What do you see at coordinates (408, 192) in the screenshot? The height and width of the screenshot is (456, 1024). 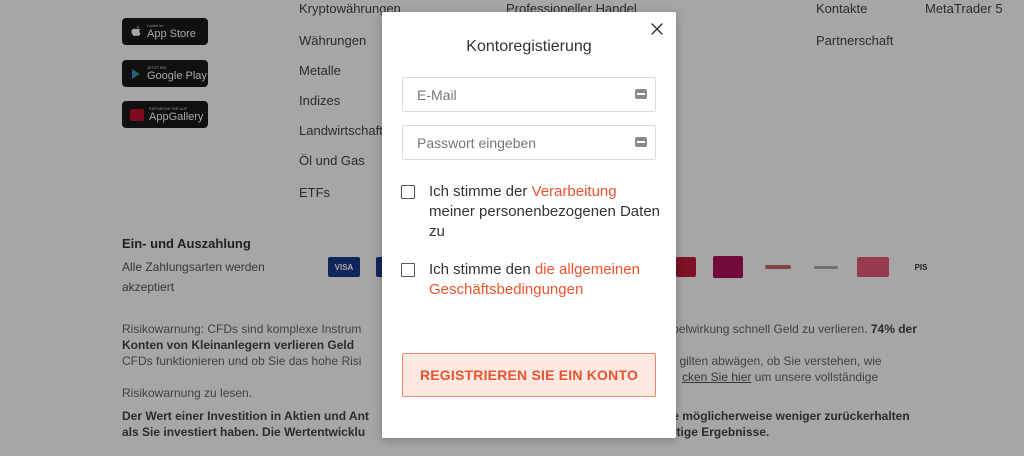 I see `consent-data-checkbox` at bounding box center [408, 192].